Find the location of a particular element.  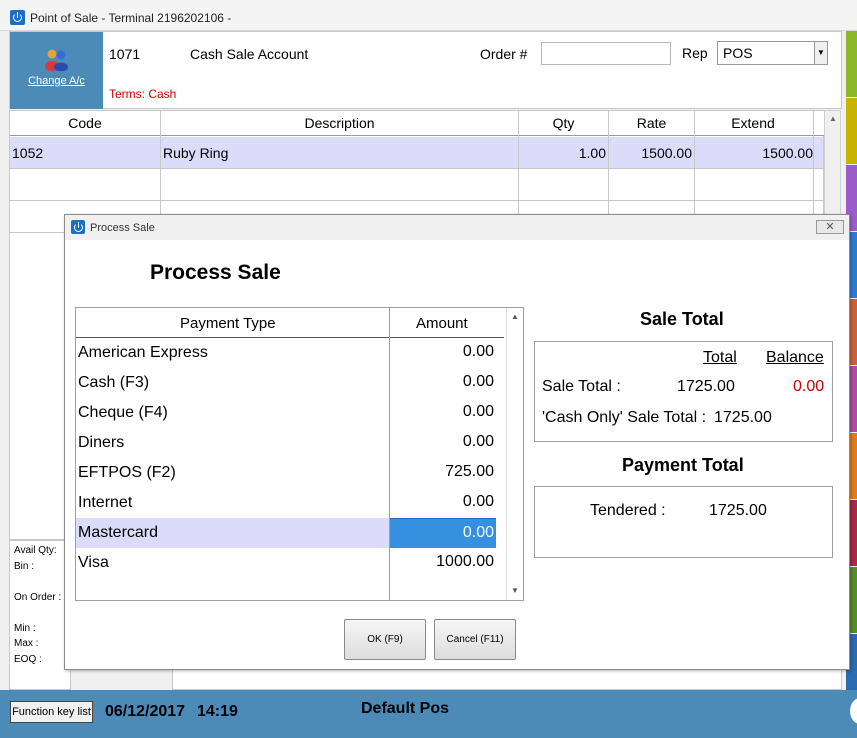

table-row: 1052 Ruby Ring 1.00 1500.00 1500.00 is located at coordinates (416, 153).